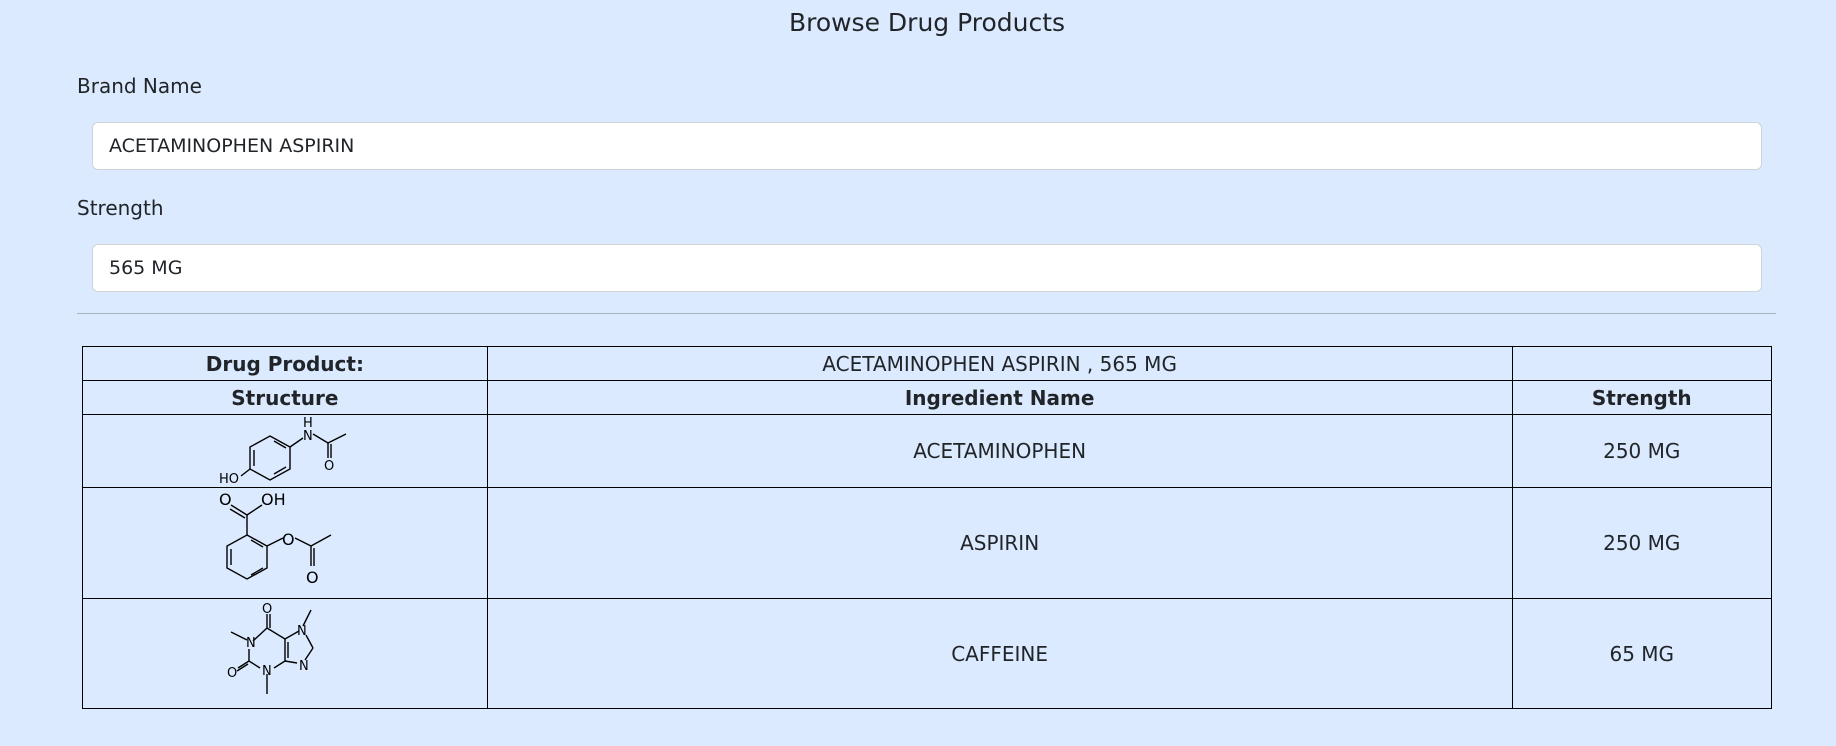 The width and height of the screenshot is (1836, 746). Describe the element at coordinates (927, 146) in the screenshot. I see `brand-name-input` at that location.